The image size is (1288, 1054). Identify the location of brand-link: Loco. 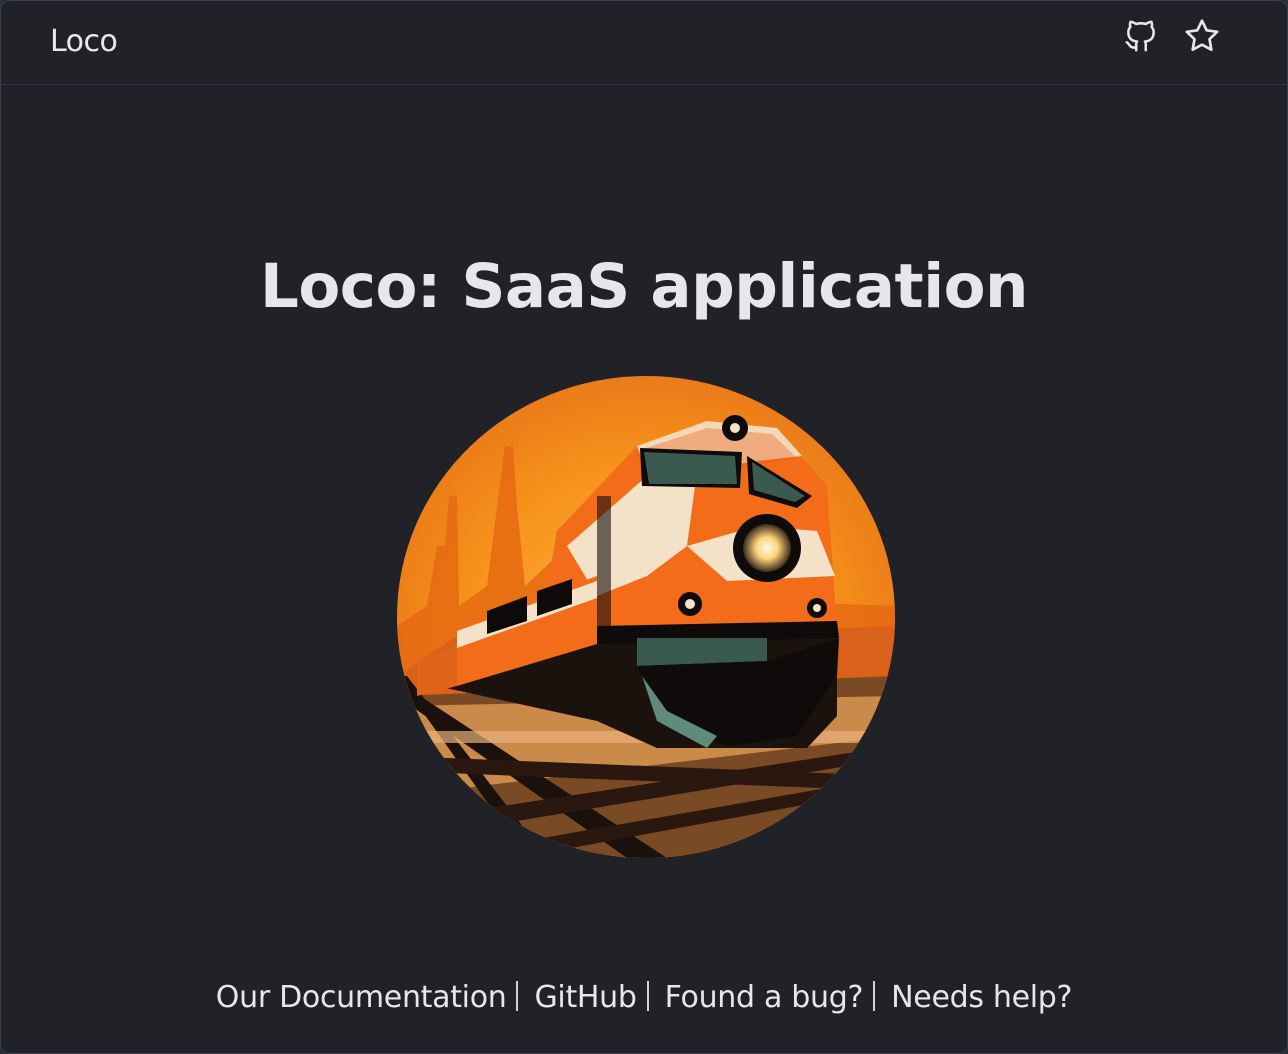
(84, 41).